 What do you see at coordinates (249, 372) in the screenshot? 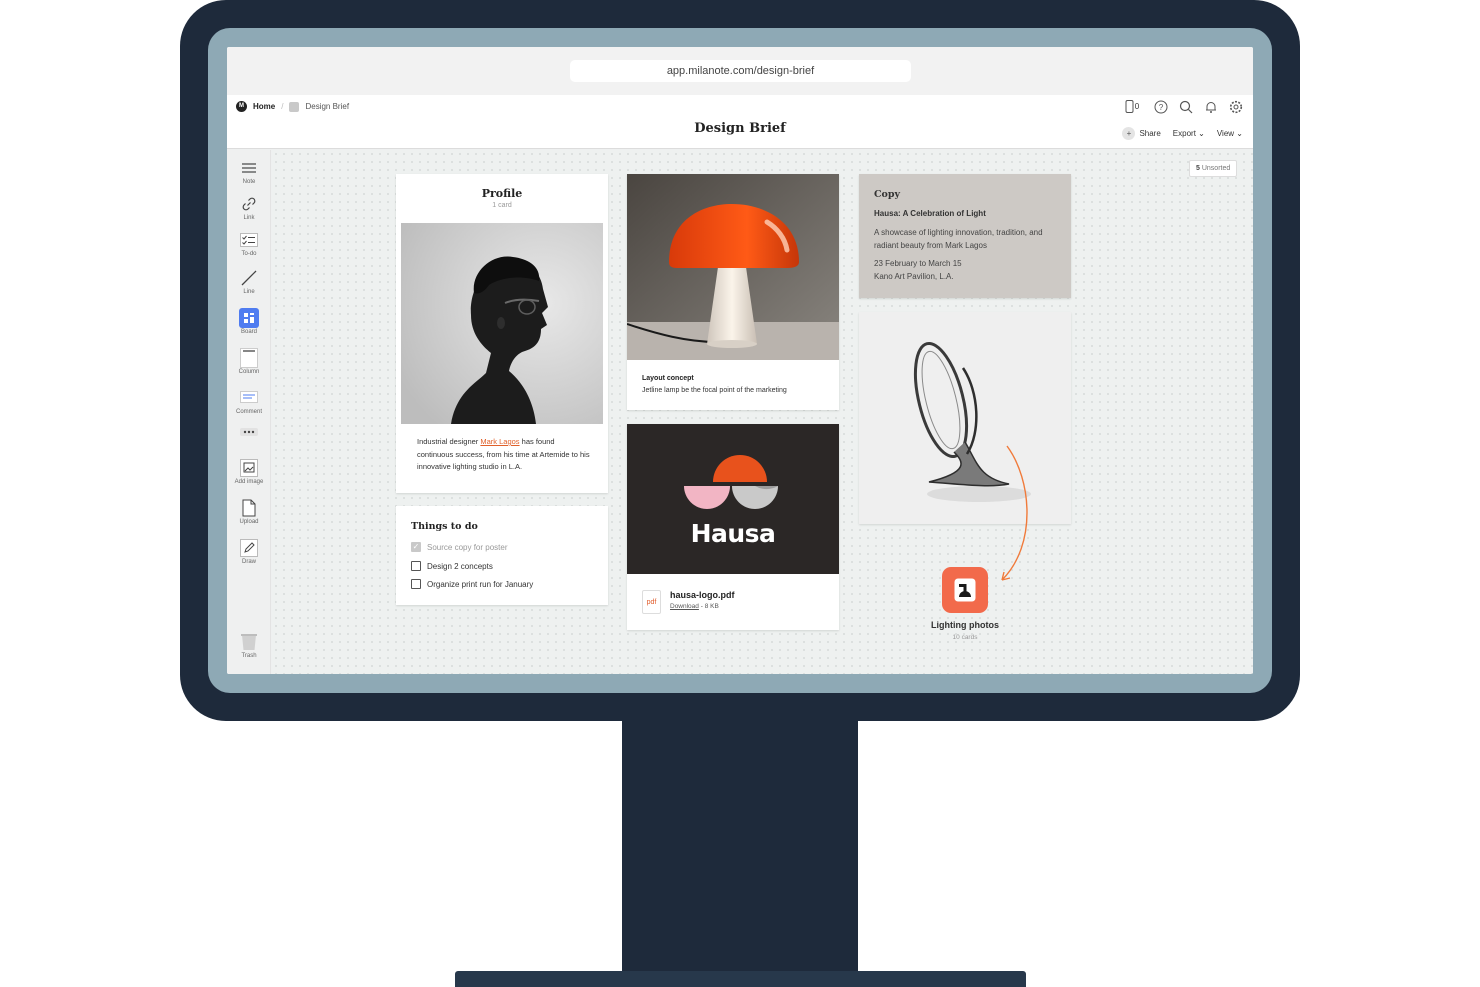
I see `tool-label: Column` at bounding box center [249, 372].